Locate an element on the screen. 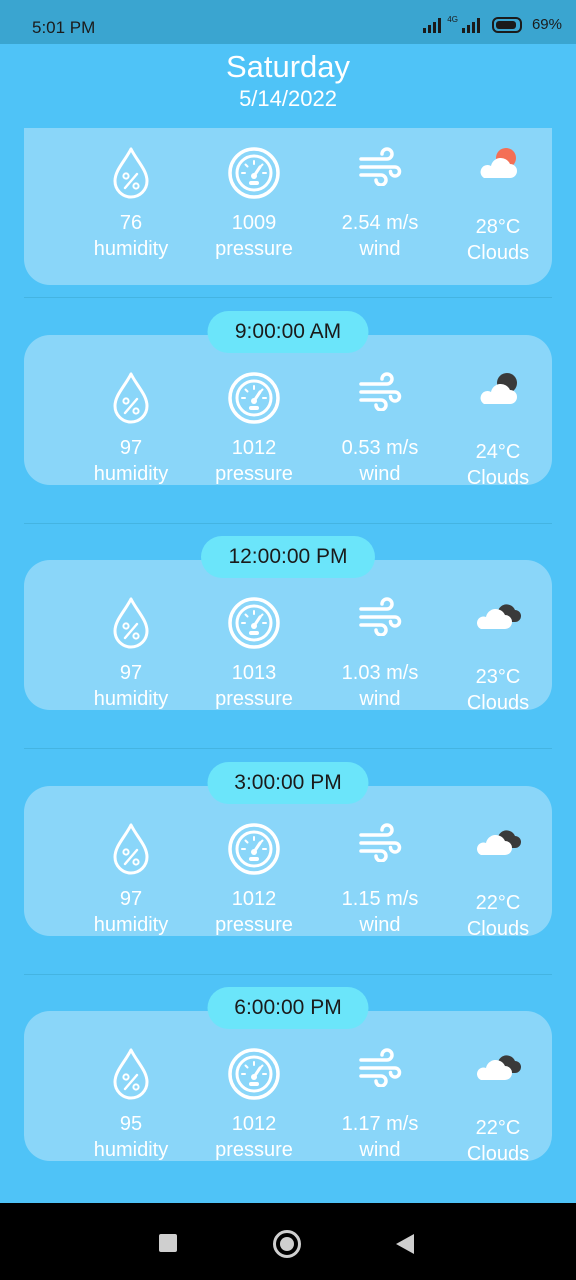 The height and width of the screenshot is (1280, 576). home-button is located at coordinates (287, 1244).